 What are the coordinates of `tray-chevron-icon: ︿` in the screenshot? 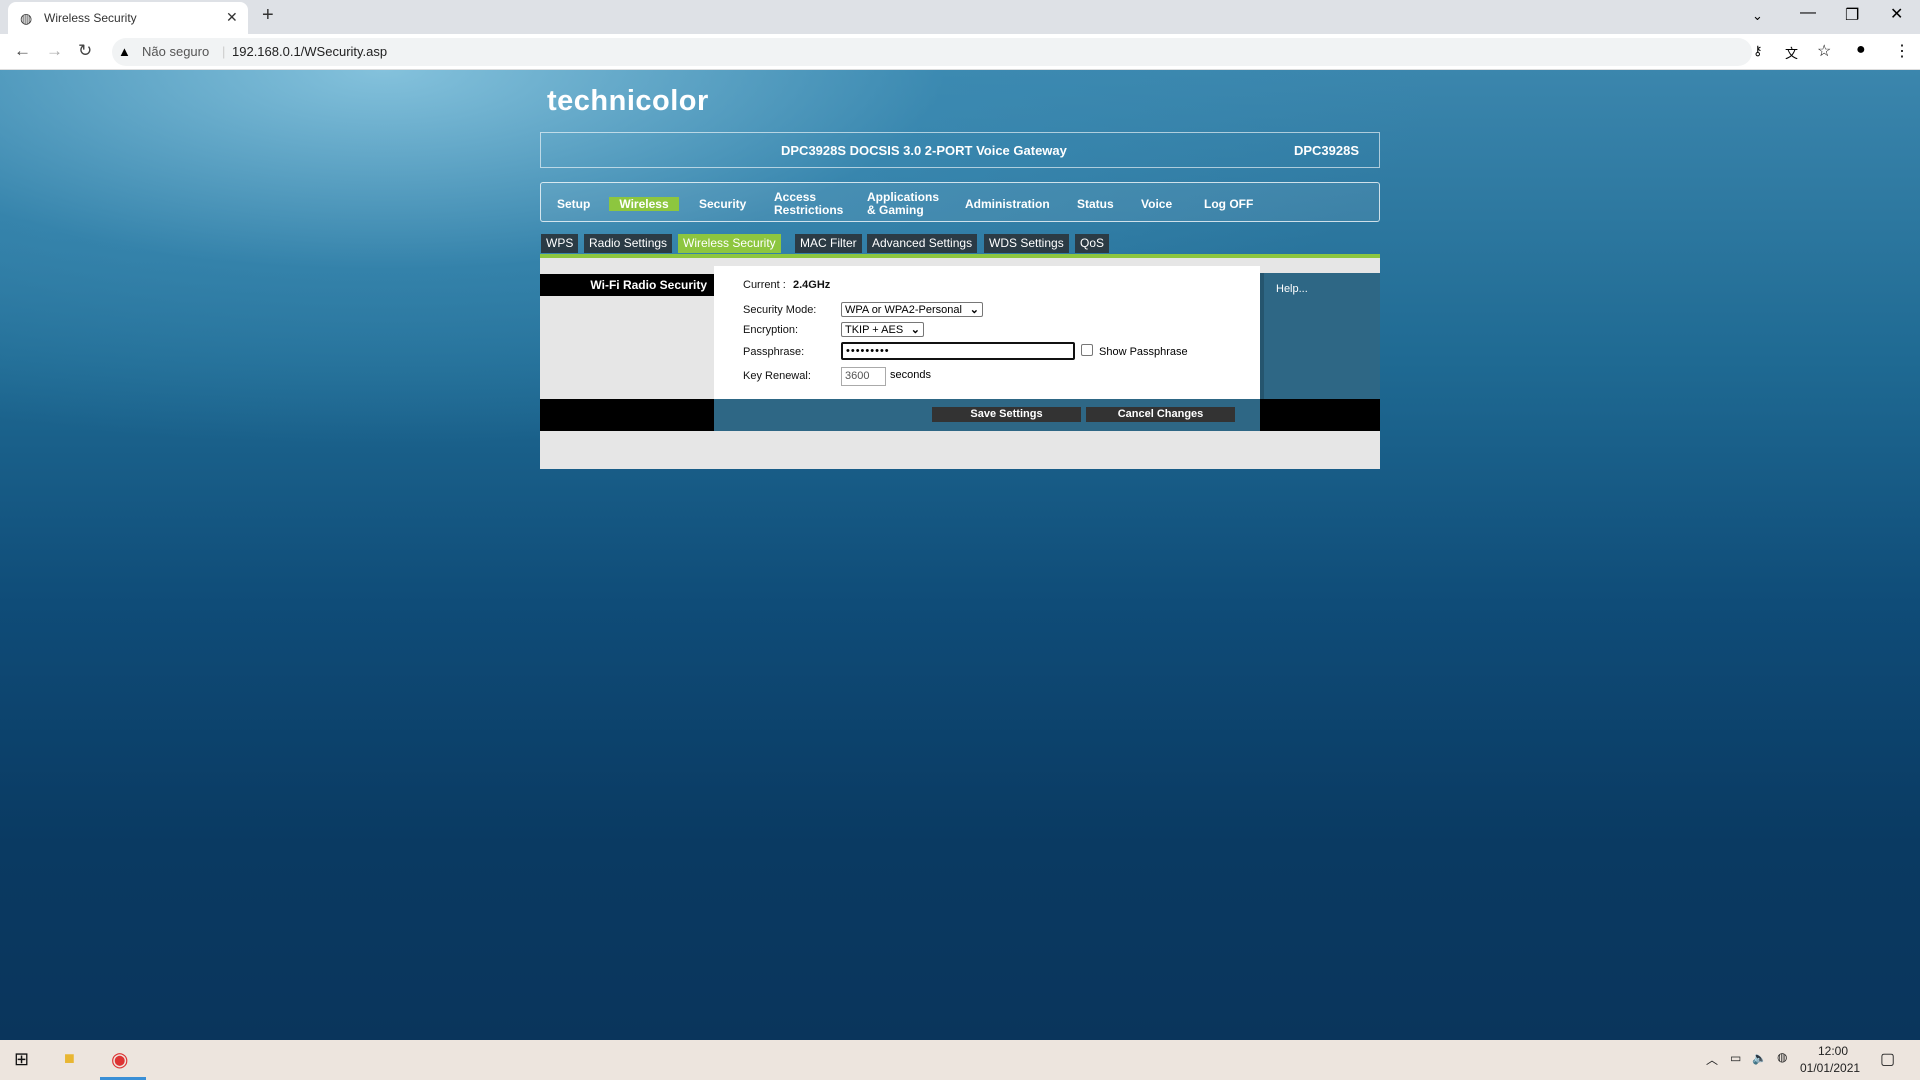 It's located at (1712, 1059).